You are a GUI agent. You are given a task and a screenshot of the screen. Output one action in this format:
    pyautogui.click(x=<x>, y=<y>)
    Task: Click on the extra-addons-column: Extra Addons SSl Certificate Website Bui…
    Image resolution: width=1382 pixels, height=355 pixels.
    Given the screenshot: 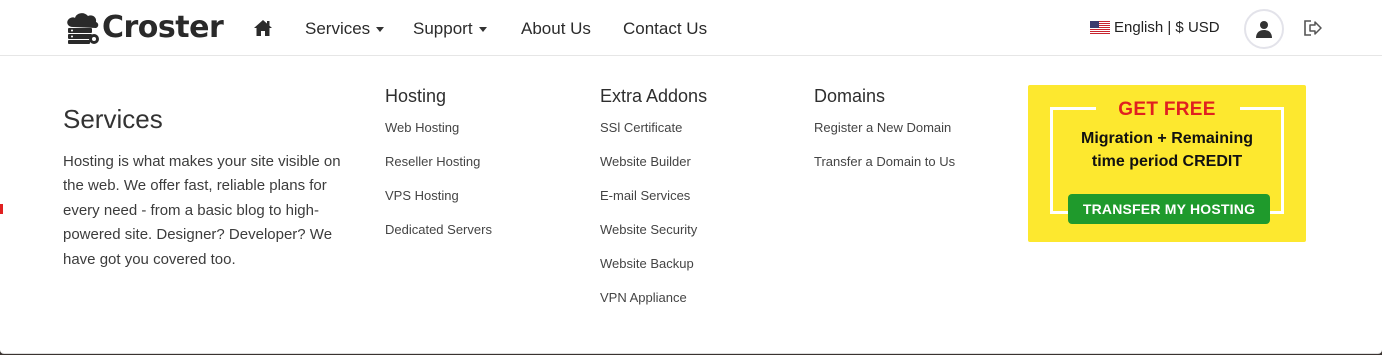 What is the action you would take?
    pyautogui.click(x=653, y=205)
    